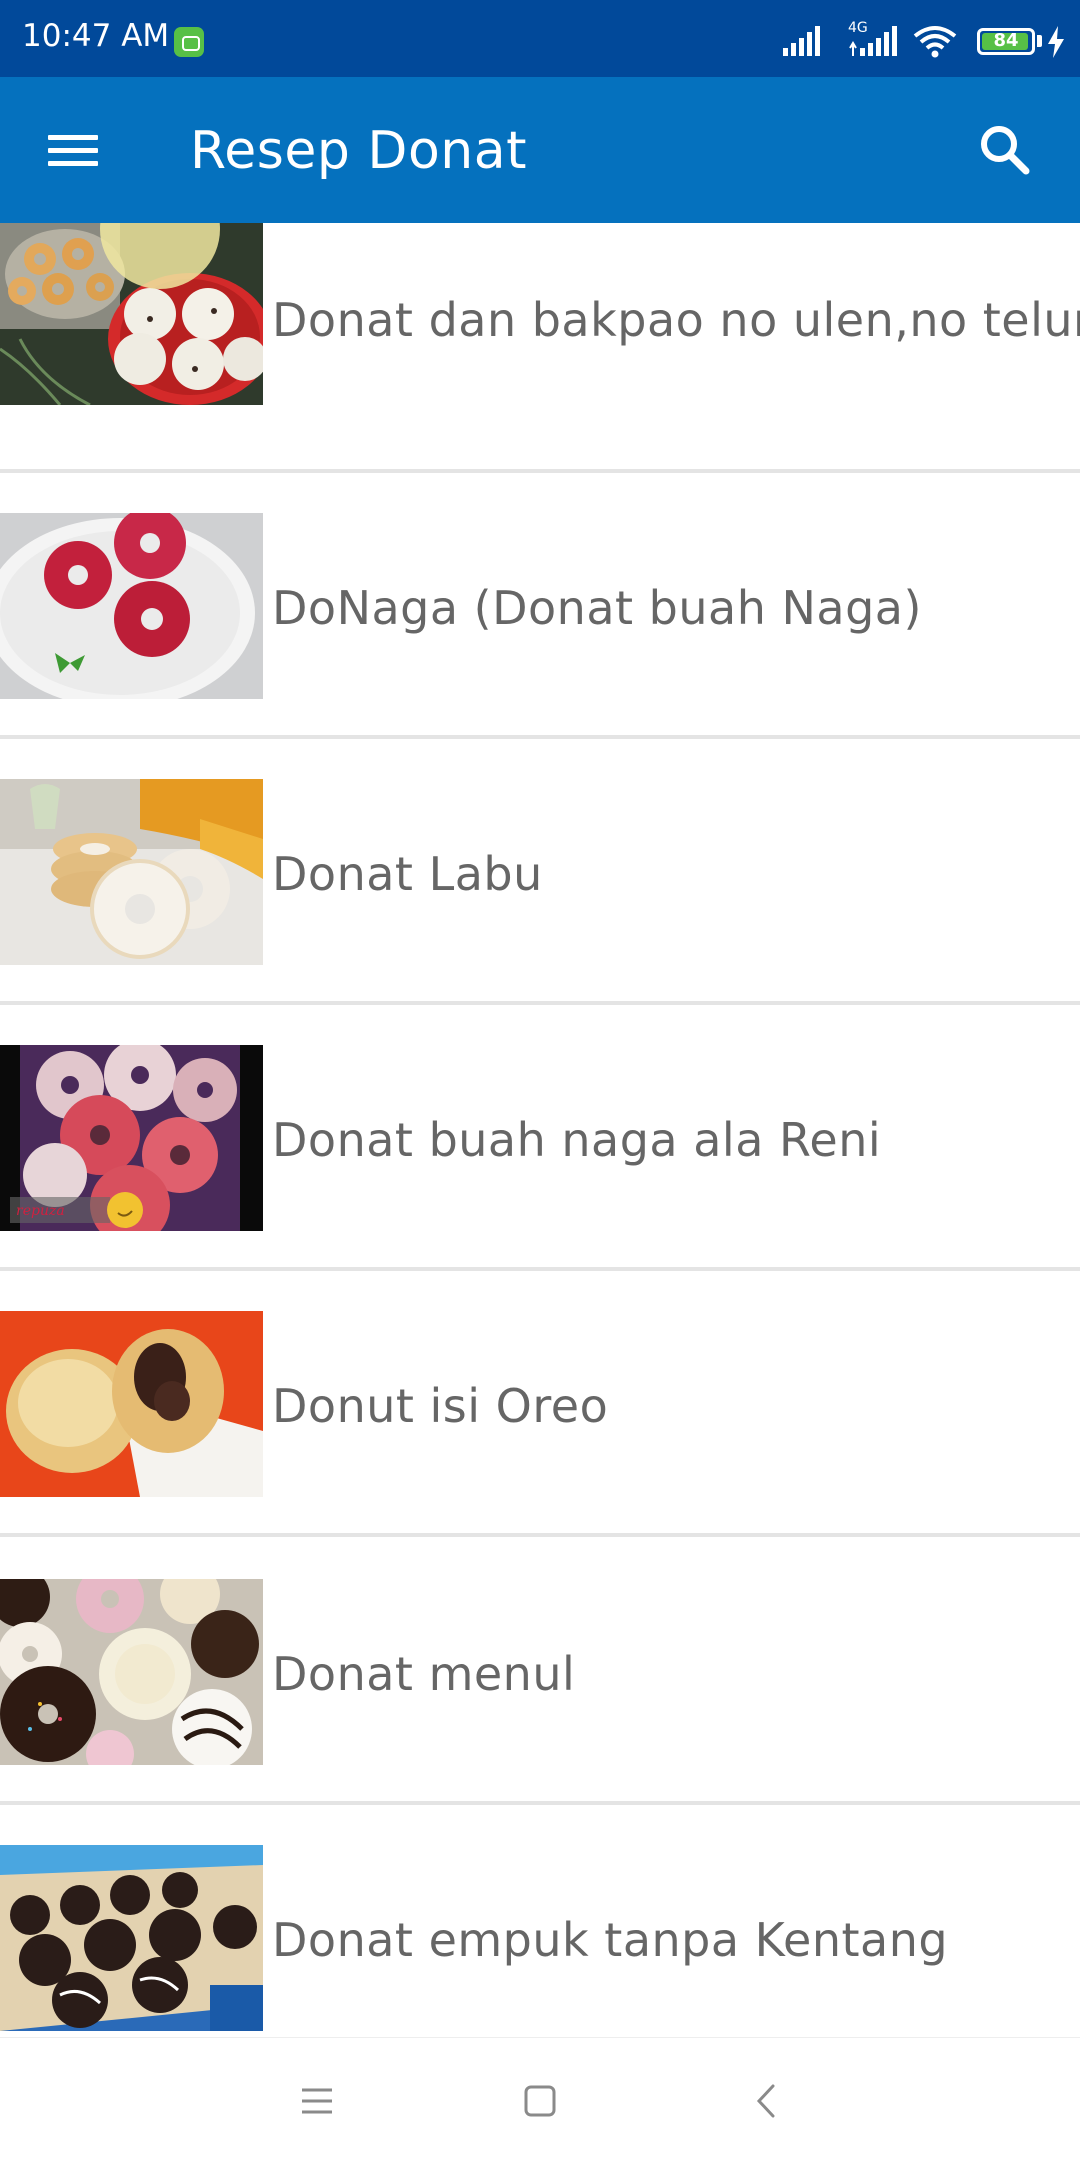 Image resolution: width=1080 pixels, height=2160 pixels. Describe the element at coordinates (935, 42) in the screenshot. I see `wifi-icon` at that location.